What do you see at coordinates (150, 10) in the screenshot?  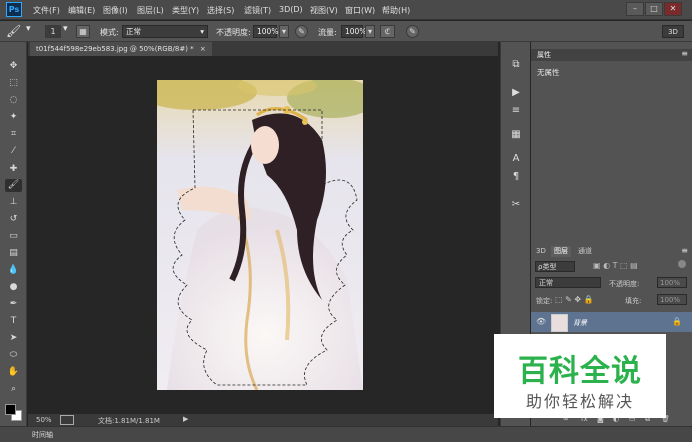 I see `menu-layer: 图层(L)` at bounding box center [150, 10].